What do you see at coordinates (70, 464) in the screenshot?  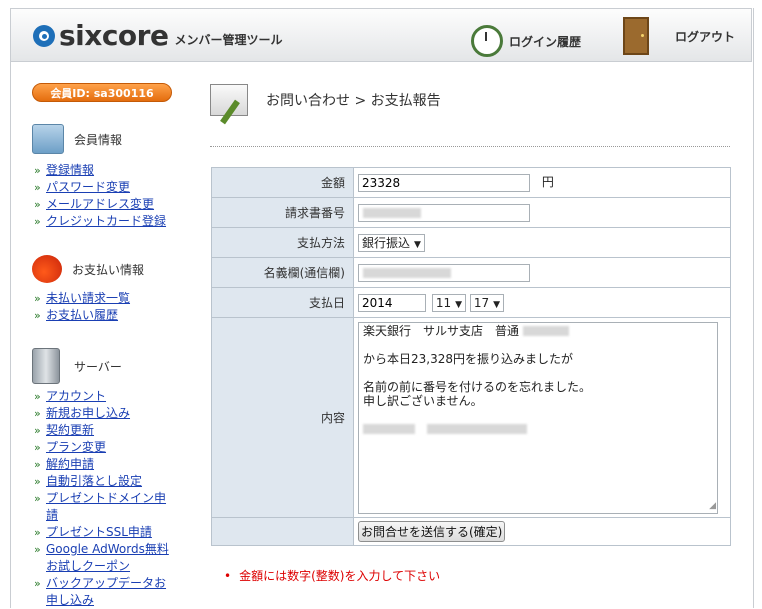 I see `sidebar-link: 解約申請` at bounding box center [70, 464].